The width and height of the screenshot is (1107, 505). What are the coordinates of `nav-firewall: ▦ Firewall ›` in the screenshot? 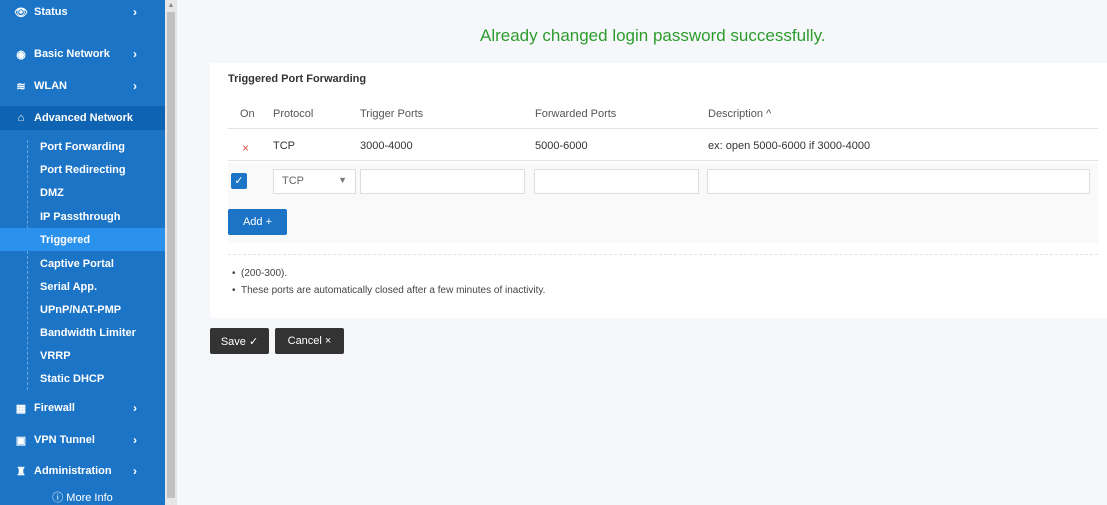 It's located at (82, 408).